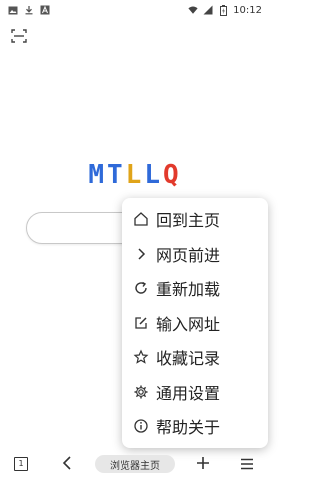 The width and height of the screenshot is (320, 480). I want to click on status-left, so click(25, 10).